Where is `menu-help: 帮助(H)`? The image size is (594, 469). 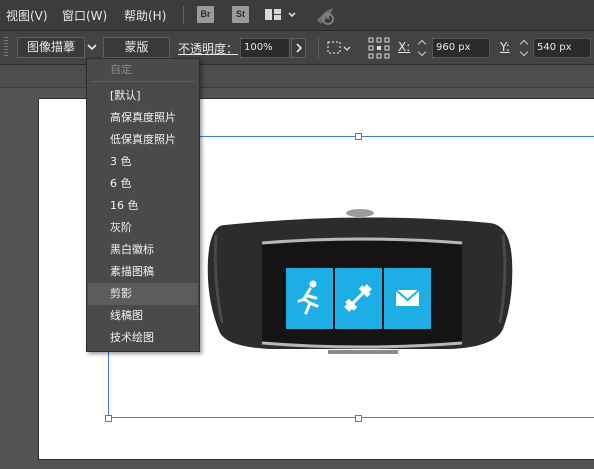
menu-help: 帮助(H) is located at coordinates (145, 15).